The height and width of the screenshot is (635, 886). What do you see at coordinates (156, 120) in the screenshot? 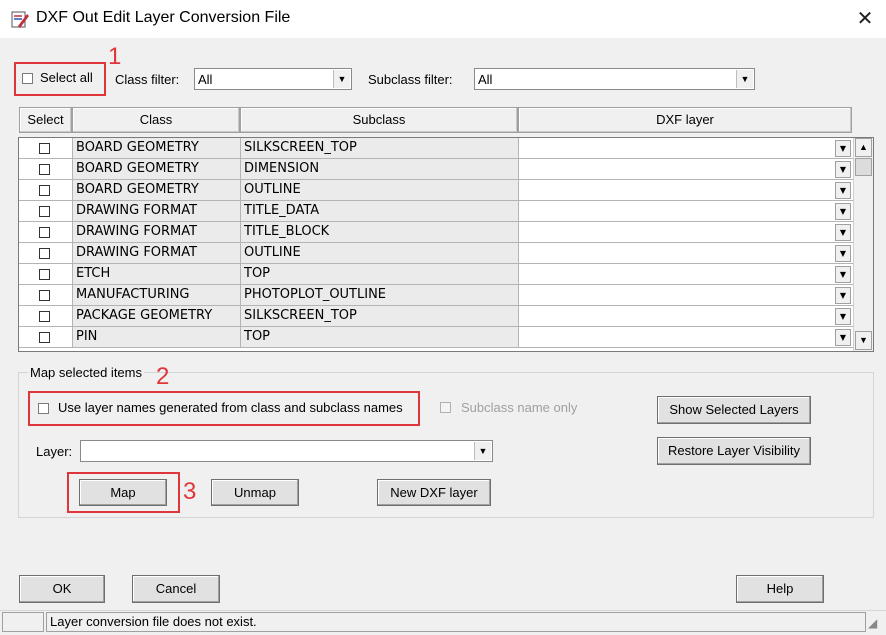
I see `column-header-class: Class` at bounding box center [156, 120].